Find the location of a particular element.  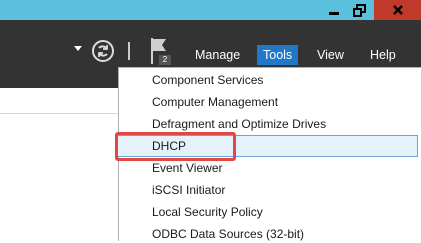

notification-count-badge: 2 is located at coordinates (165, 60).